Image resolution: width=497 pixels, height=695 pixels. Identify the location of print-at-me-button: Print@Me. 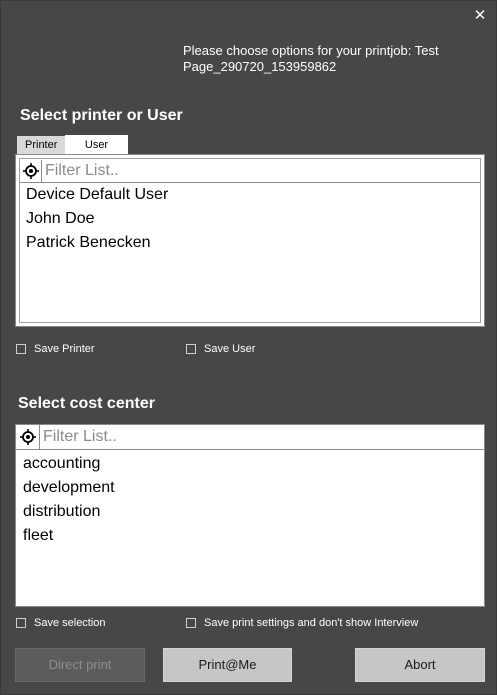
(227, 665).